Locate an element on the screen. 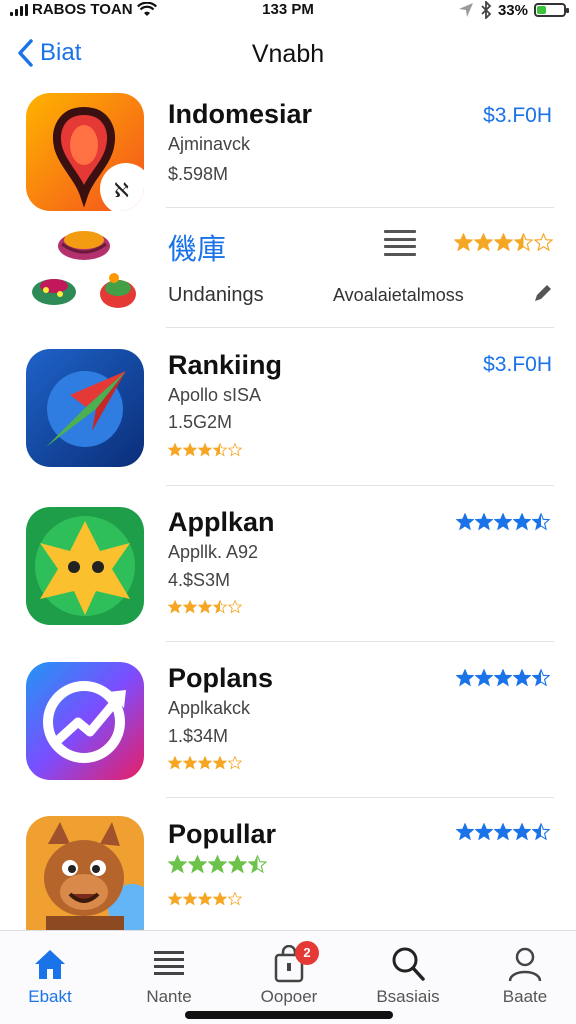 Image resolution: width=576 pixels, height=1024 pixels. tab-label: Ebakt is located at coordinates (50, 996).